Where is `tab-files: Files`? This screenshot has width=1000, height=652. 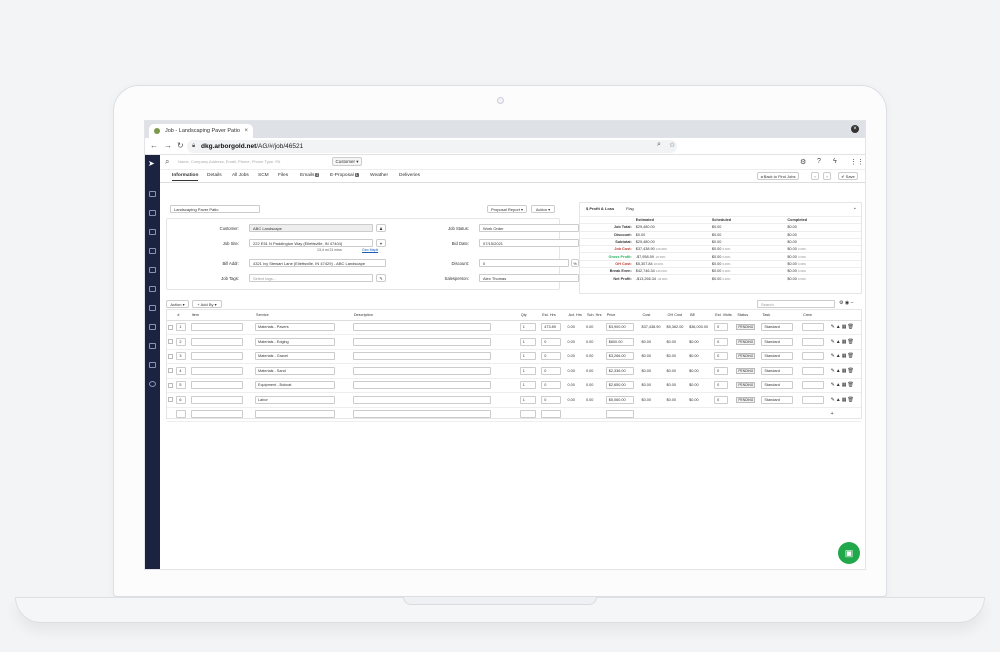
tab-files: Files is located at coordinates (283, 175).